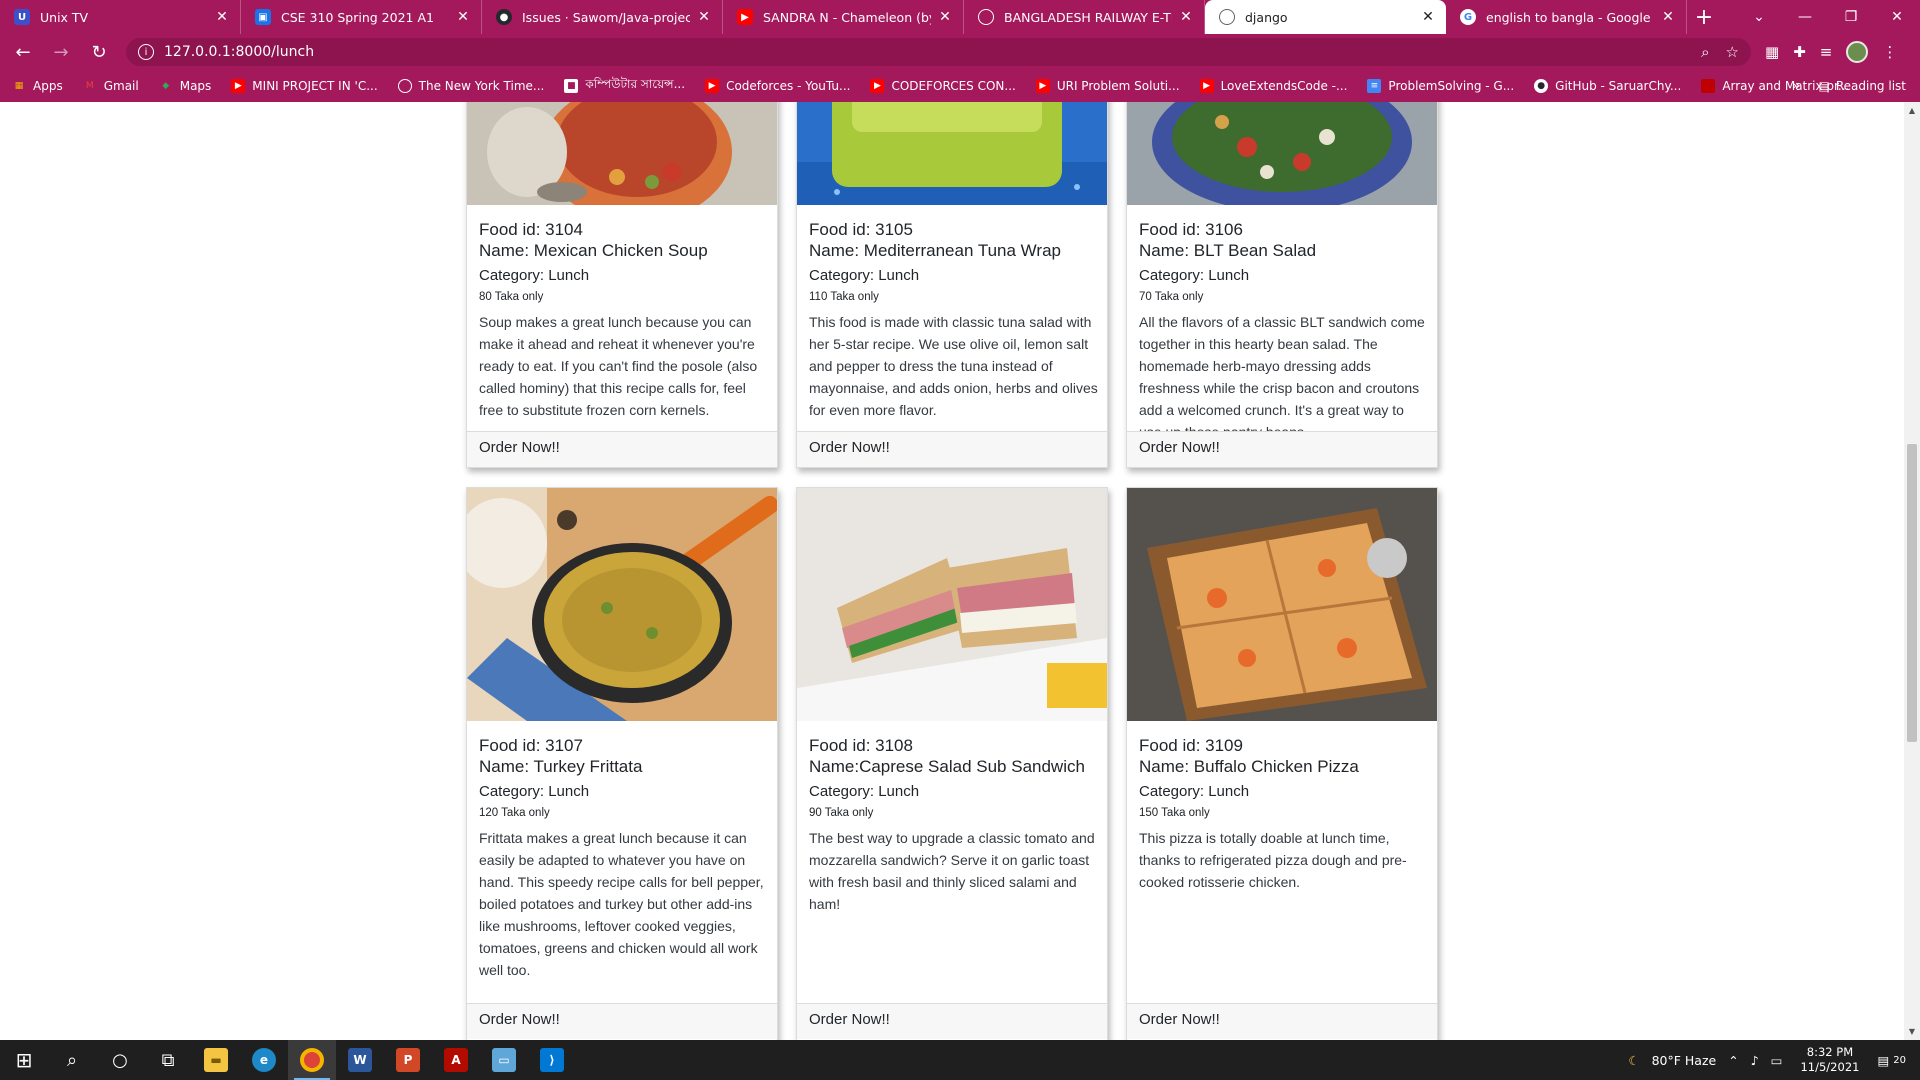  What do you see at coordinates (357, 17) in the screenshot?
I see `tab-title: CSE 310 Spring 2021 A1` at bounding box center [357, 17].